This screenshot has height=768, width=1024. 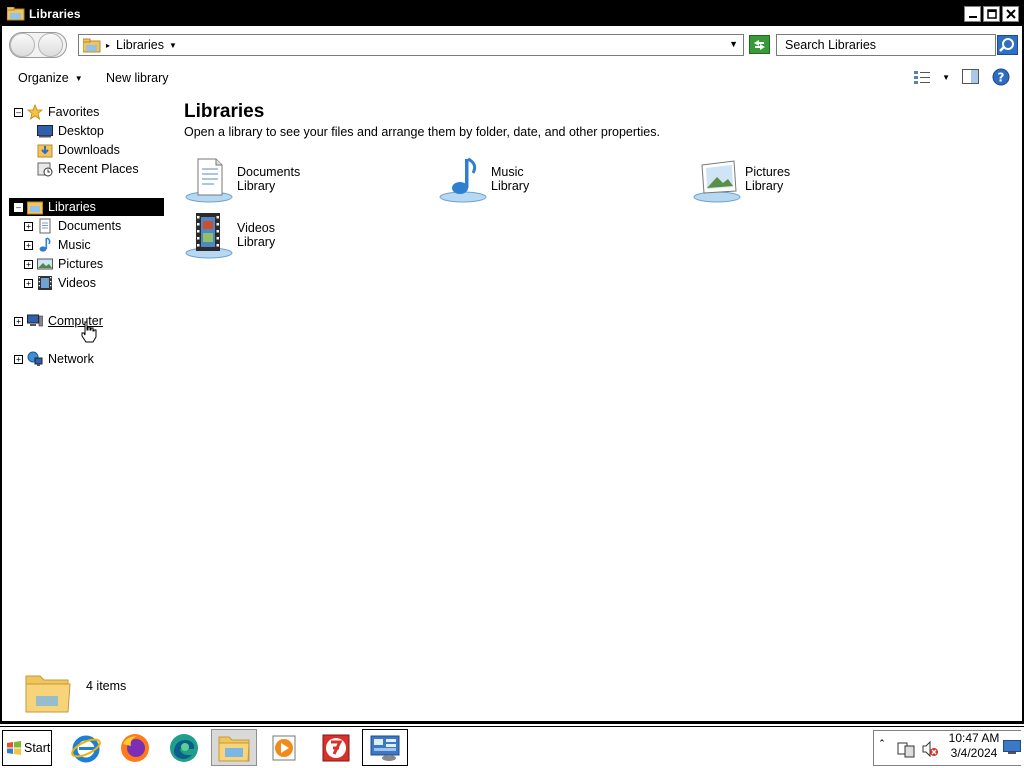 What do you see at coordinates (304, 236) in the screenshot?
I see `library-item-videos: Videos Library` at bounding box center [304, 236].